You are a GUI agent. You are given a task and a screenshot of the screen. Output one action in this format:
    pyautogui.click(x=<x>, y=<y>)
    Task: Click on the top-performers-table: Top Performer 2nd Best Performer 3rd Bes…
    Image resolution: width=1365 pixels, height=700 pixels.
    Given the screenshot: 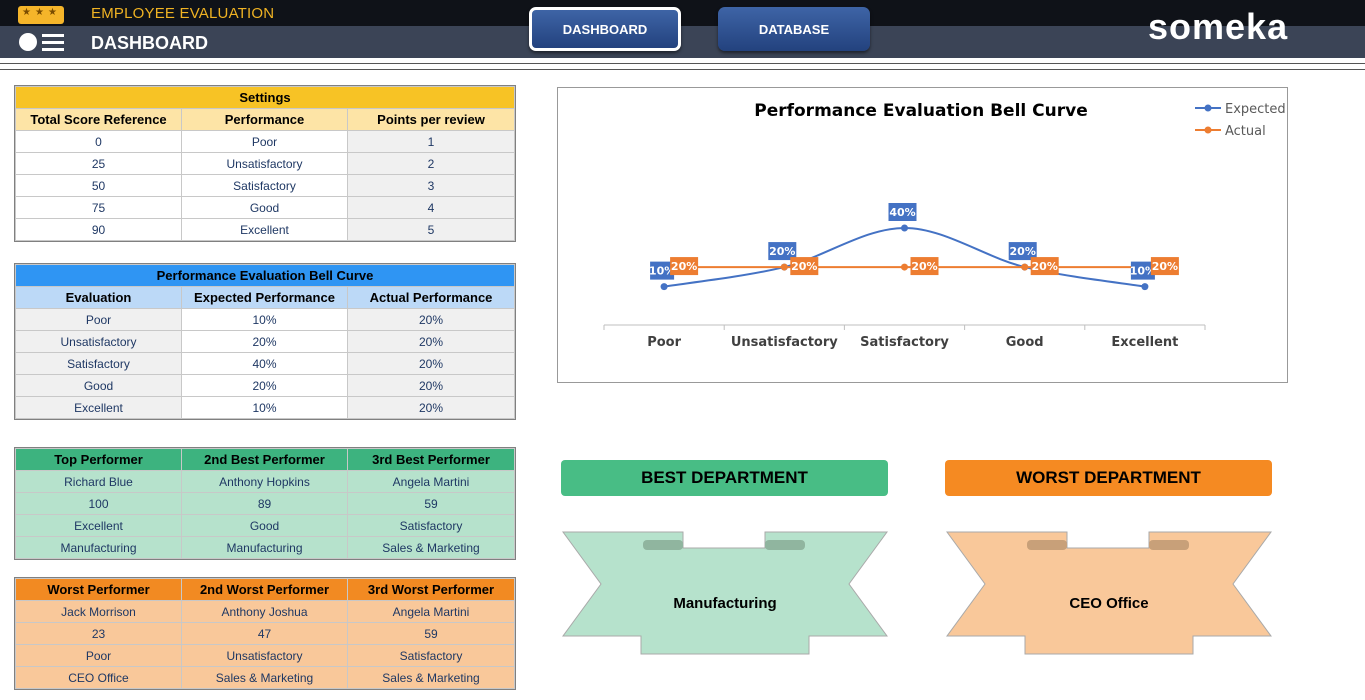 What is the action you would take?
    pyautogui.click(x=265, y=503)
    